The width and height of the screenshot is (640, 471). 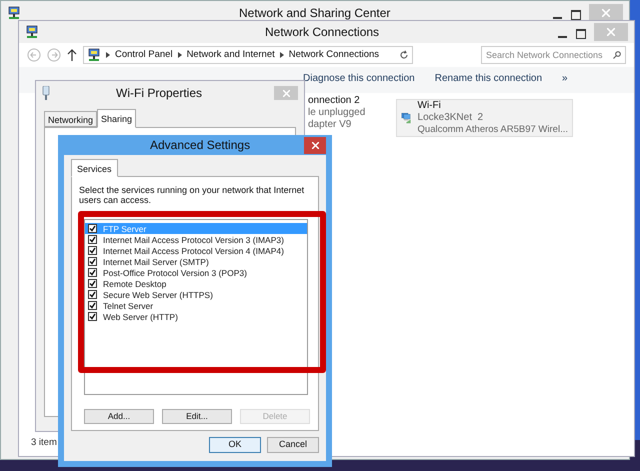 What do you see at coordinates (196, 305) in the screenshot?
I see `service-item: Telnet Server` at bounding box center [196, 305].